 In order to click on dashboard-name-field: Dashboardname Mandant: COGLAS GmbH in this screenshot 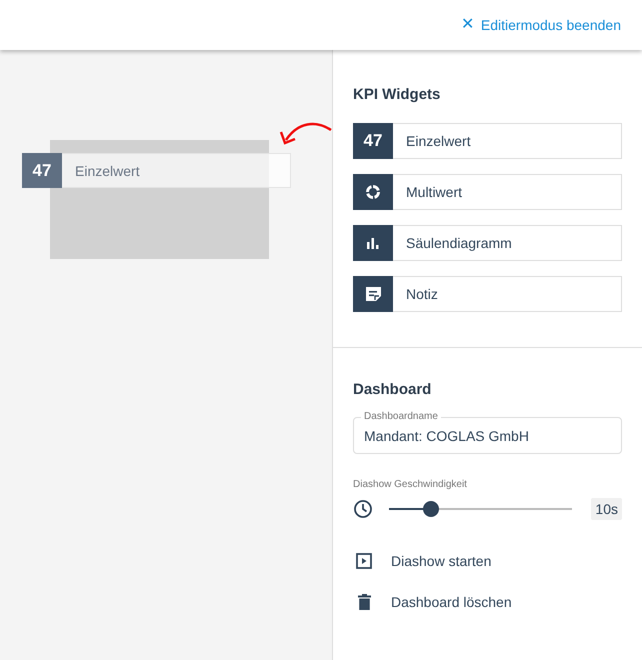, I will do `click(487, 431)`.